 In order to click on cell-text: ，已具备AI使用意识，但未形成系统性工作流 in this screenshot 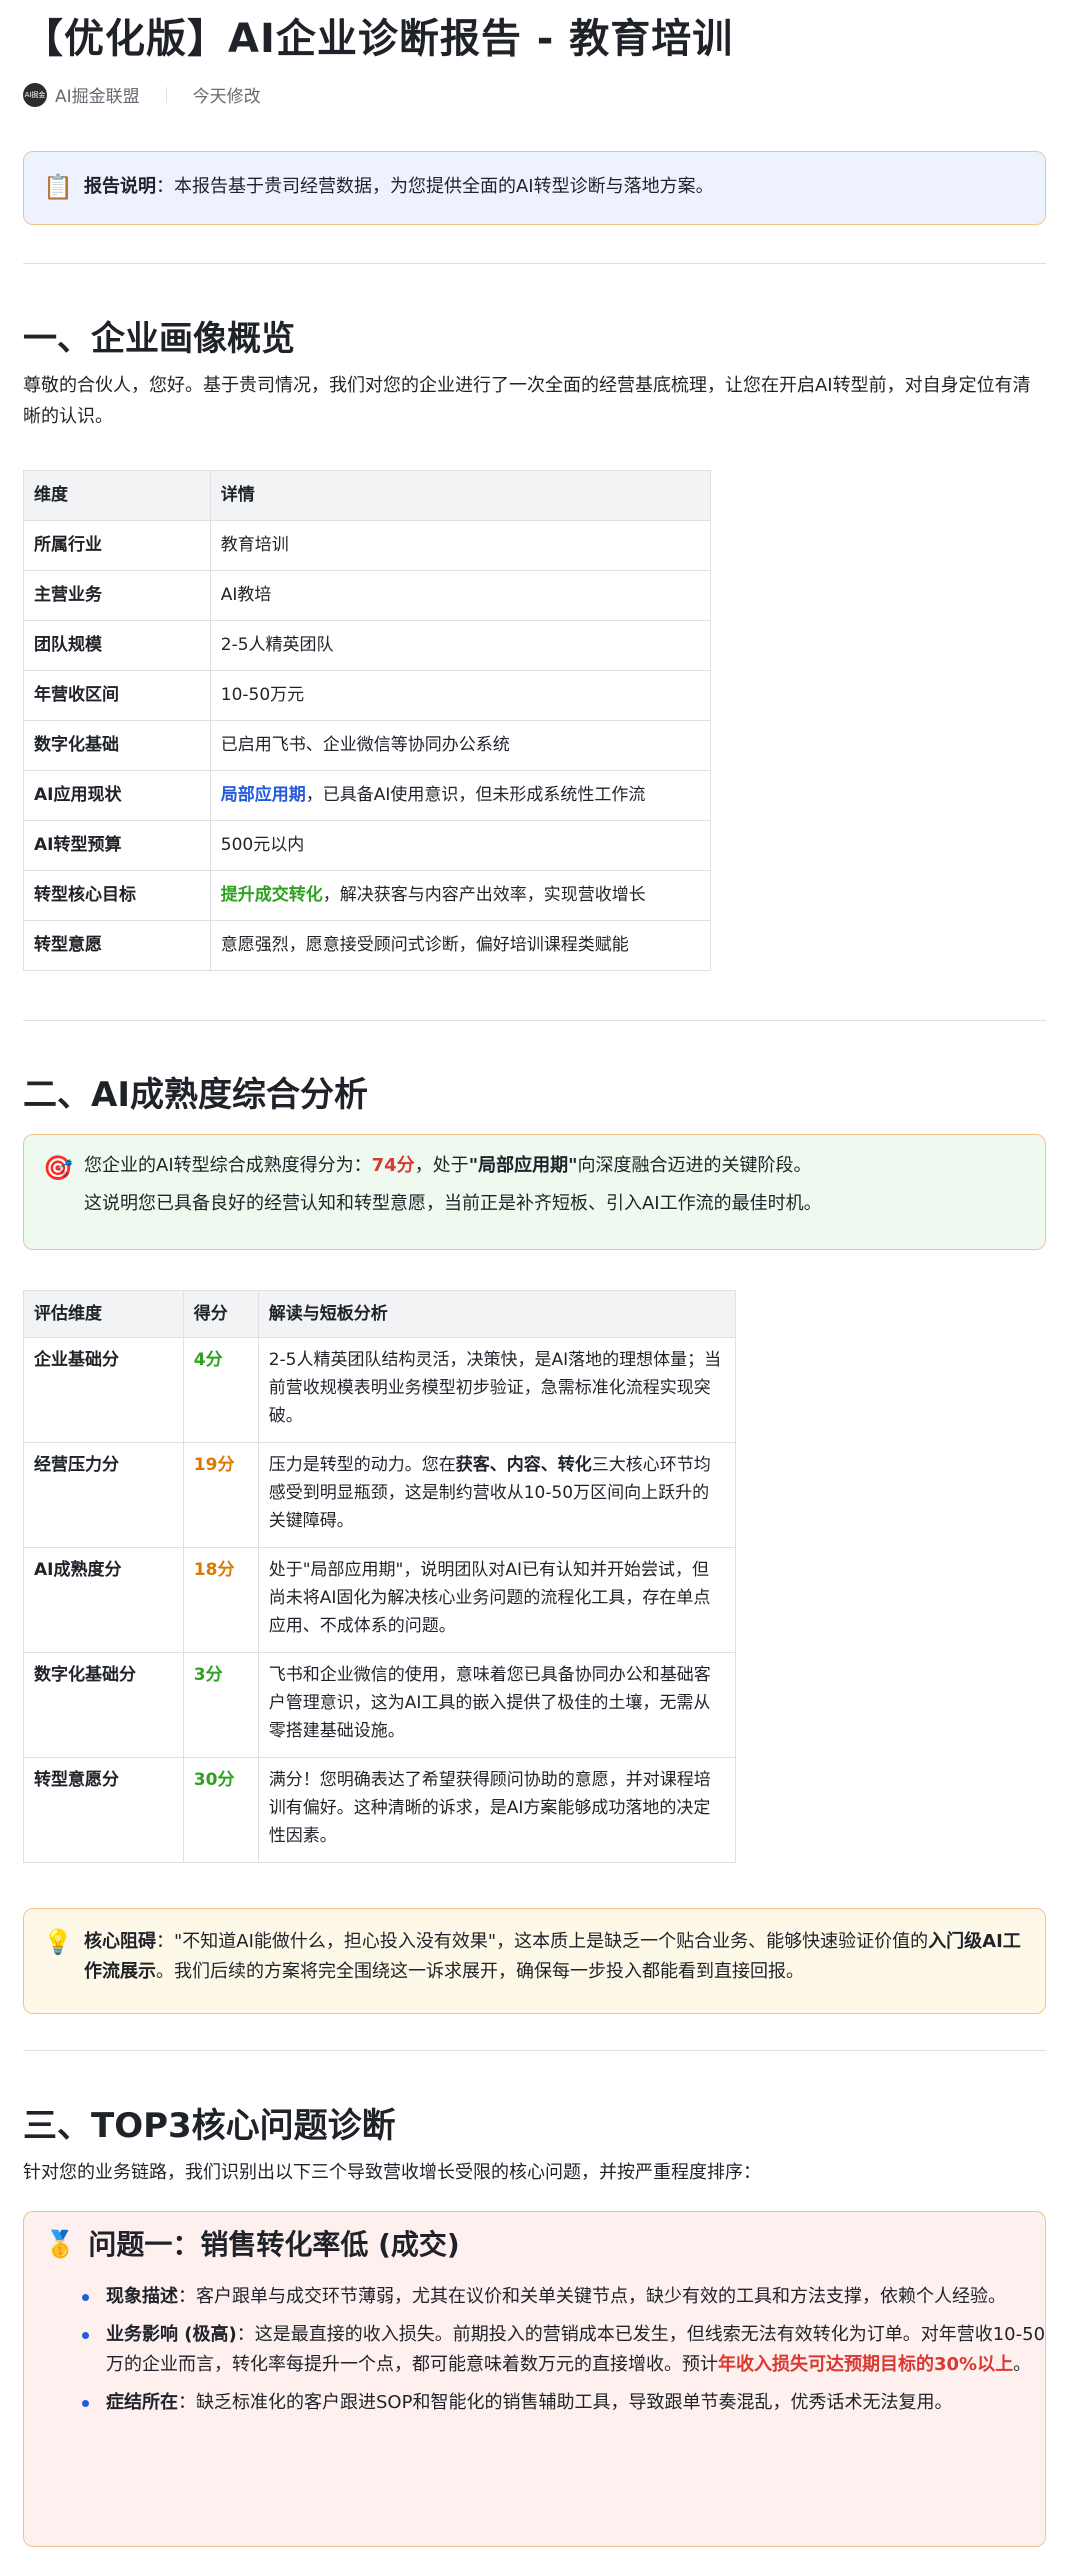, I will do `click(475, 795)`.